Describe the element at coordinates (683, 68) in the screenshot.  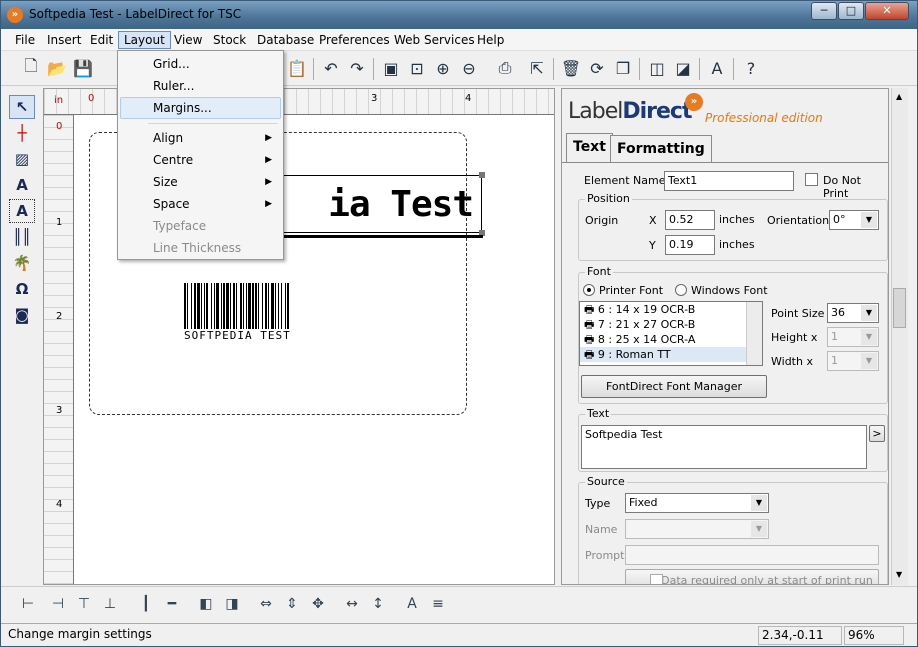
I see `send-back-icon: ◪` at that location.